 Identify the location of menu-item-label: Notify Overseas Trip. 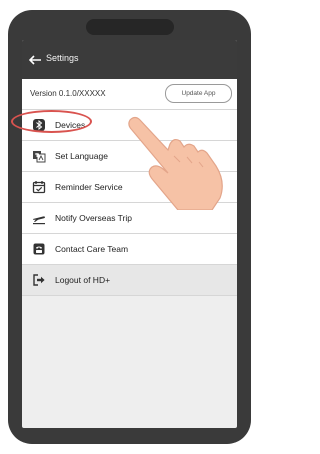
(93, 218).